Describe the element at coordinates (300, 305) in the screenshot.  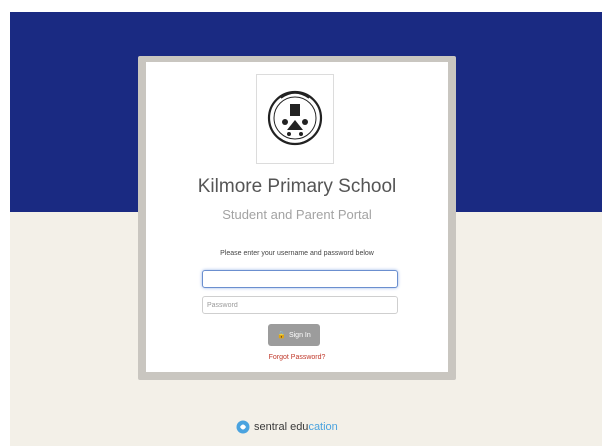
I see `password-input` at that location.